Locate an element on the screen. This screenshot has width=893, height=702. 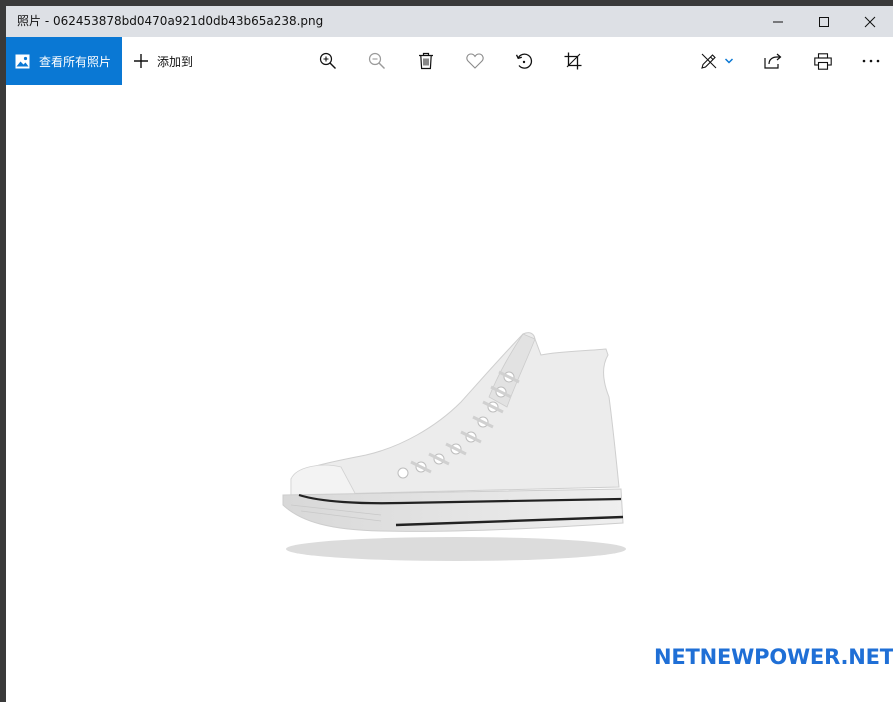
share-button is located at coordinates (773, 61).